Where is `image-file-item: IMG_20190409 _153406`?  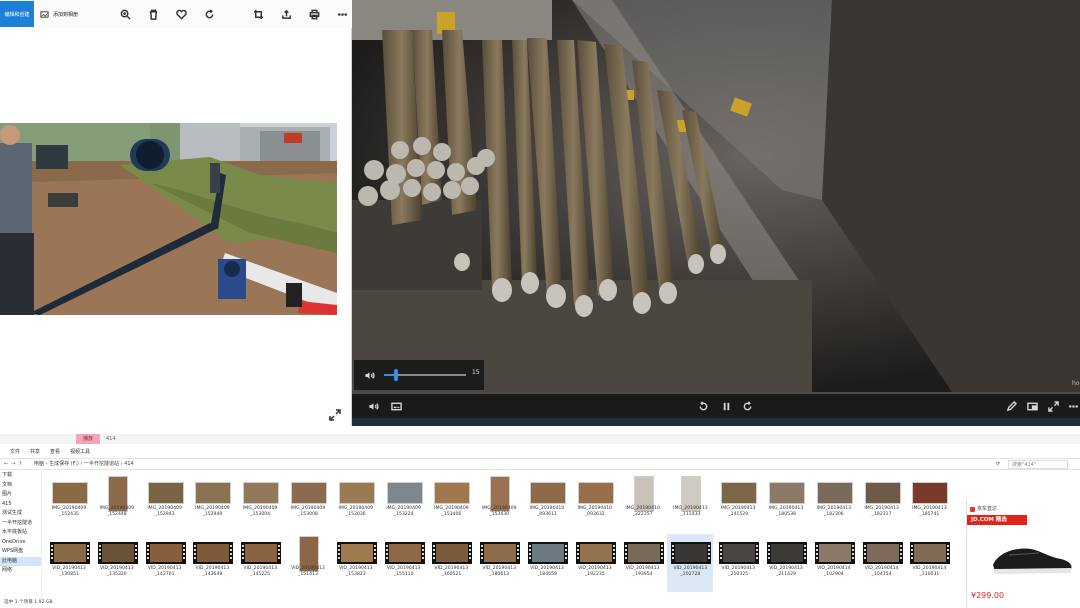
image-file-item: IMG_20190409 _153406 is located at coordinates (451, 503).